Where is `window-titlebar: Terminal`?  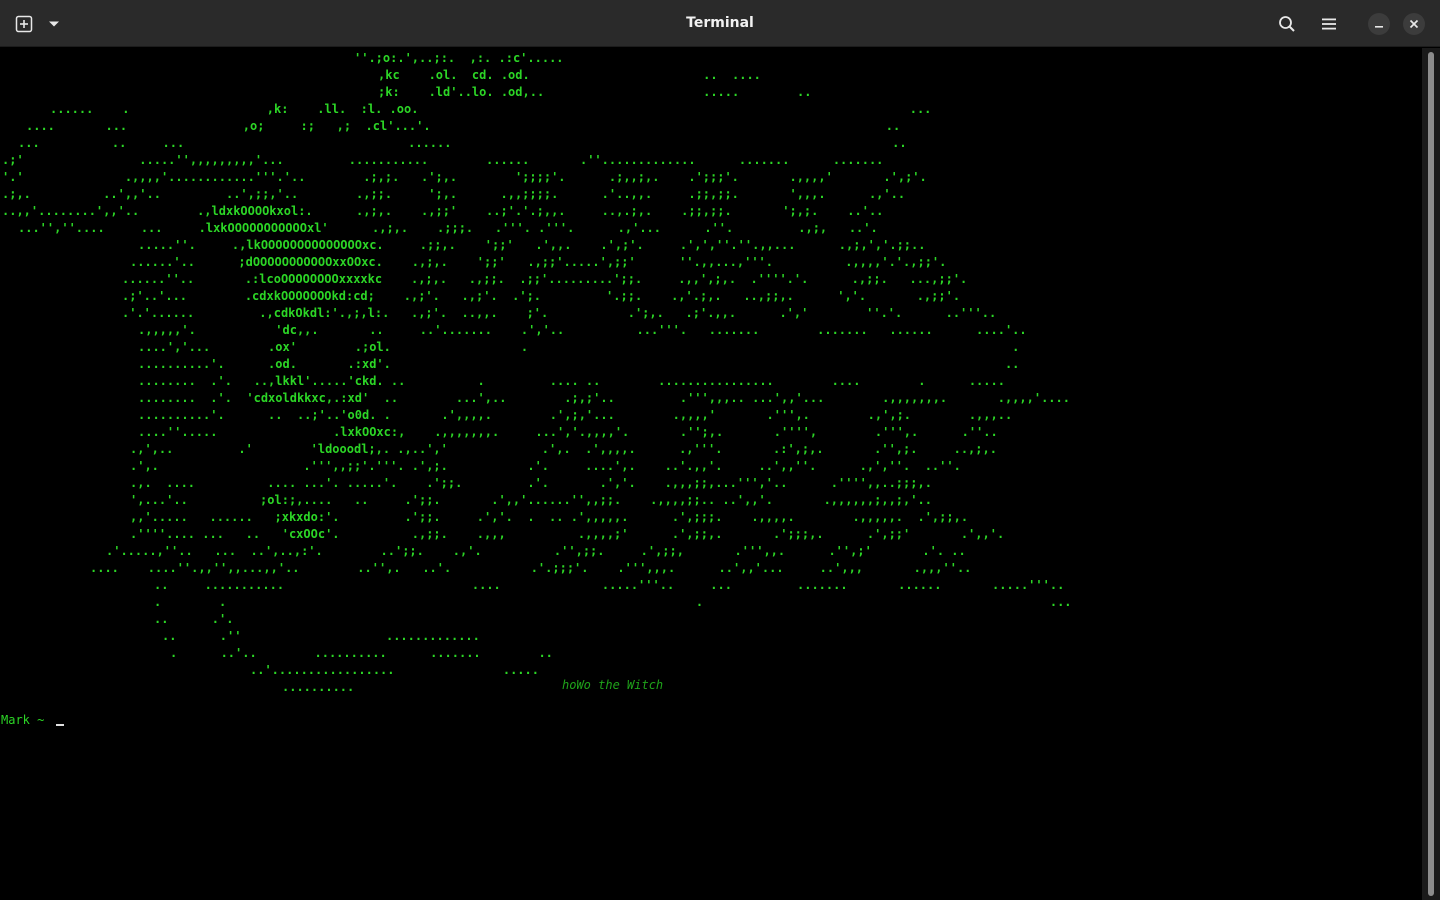 window-titlebar: Terminal is located at coordinates (720, 23).